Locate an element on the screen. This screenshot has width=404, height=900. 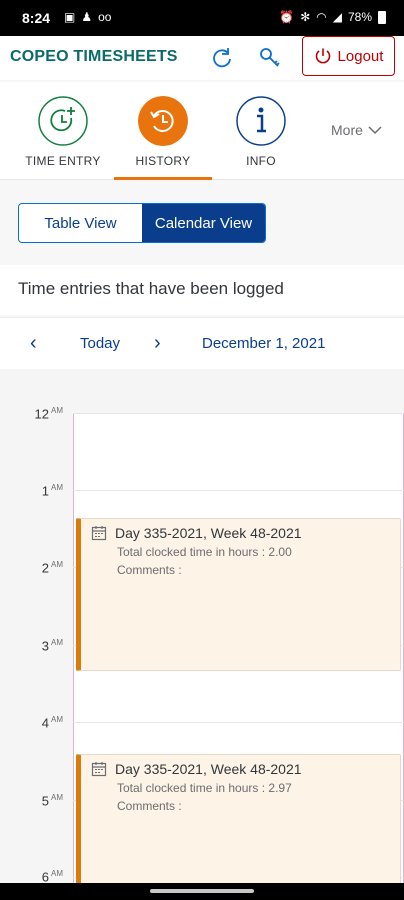
hour-column: 12 AM 1 AM 2 AM 3 AM 4 AM 5 AM 6 AM is located at coordinates (36, 626).